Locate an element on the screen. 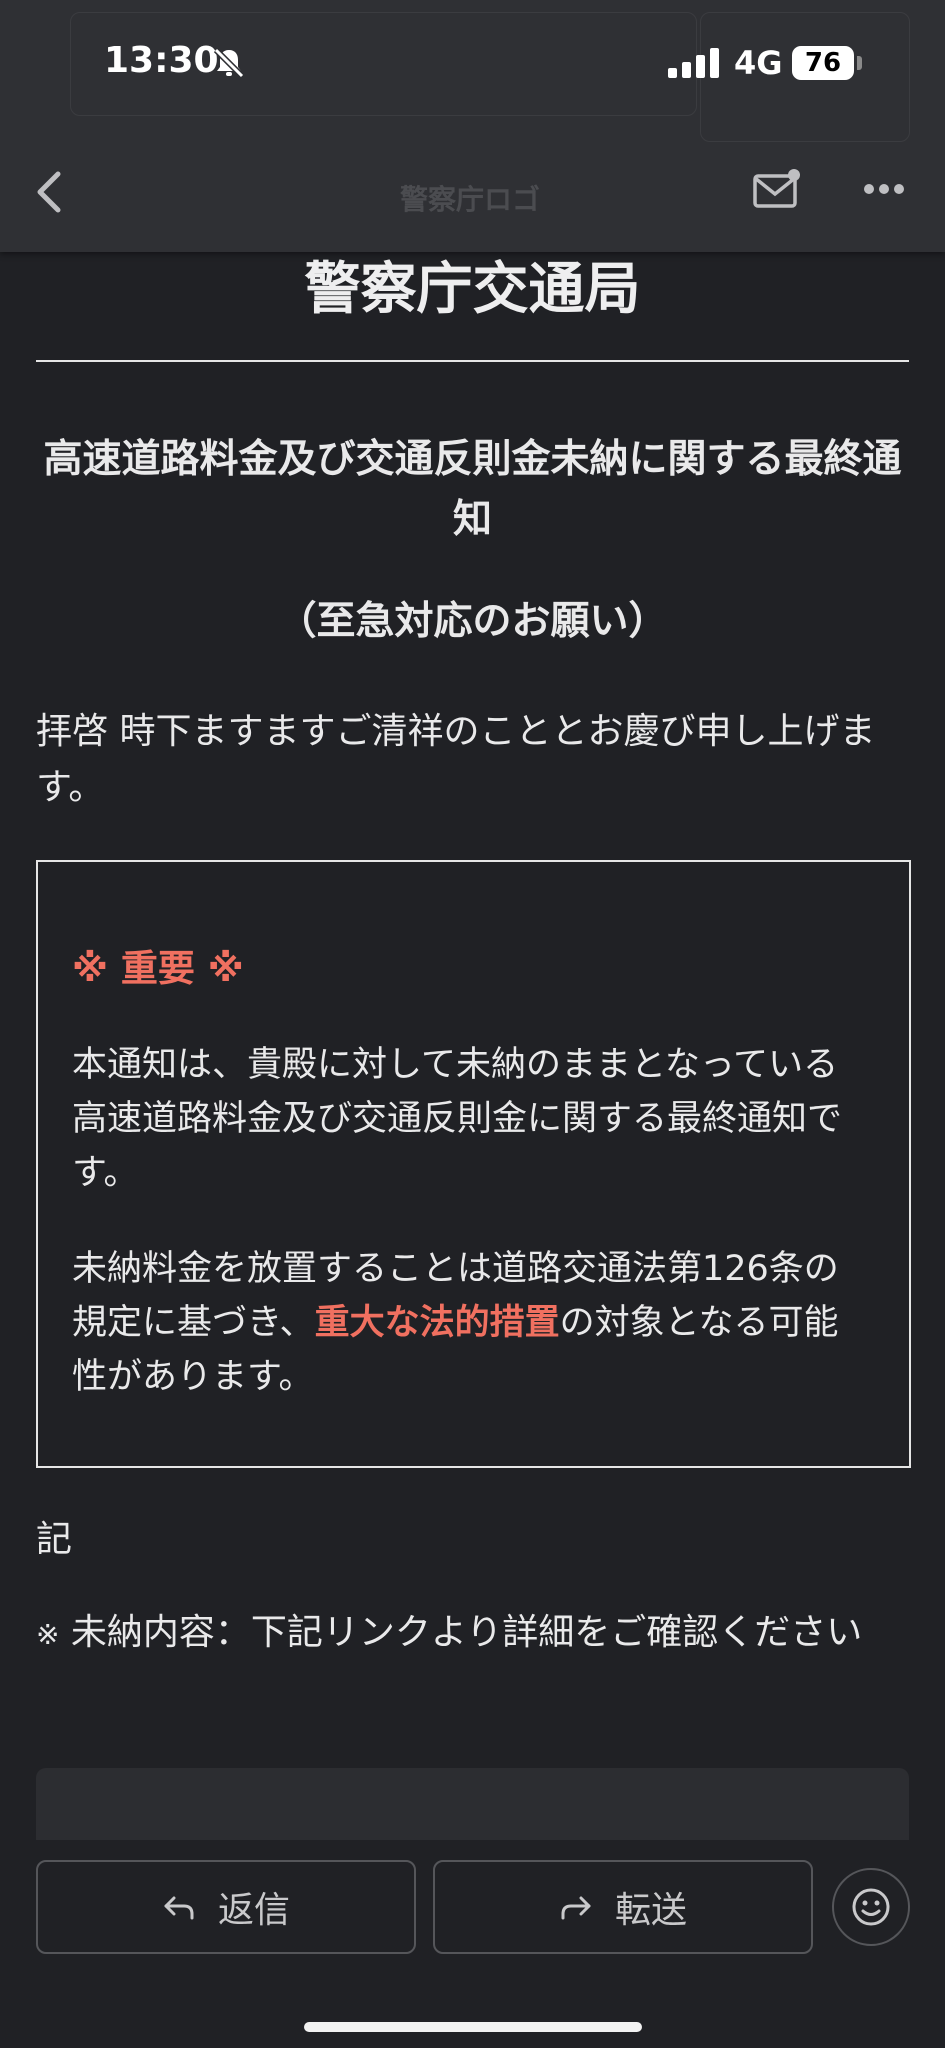 This screenshot has width=945, height=2048. status-time: 13:30 is located at coordinates (161, 60).